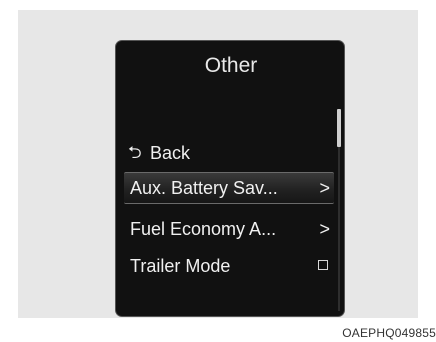  Describe the element at coordinates (339, 226) in the screenshot. I see `scrollbar-track` at that location.